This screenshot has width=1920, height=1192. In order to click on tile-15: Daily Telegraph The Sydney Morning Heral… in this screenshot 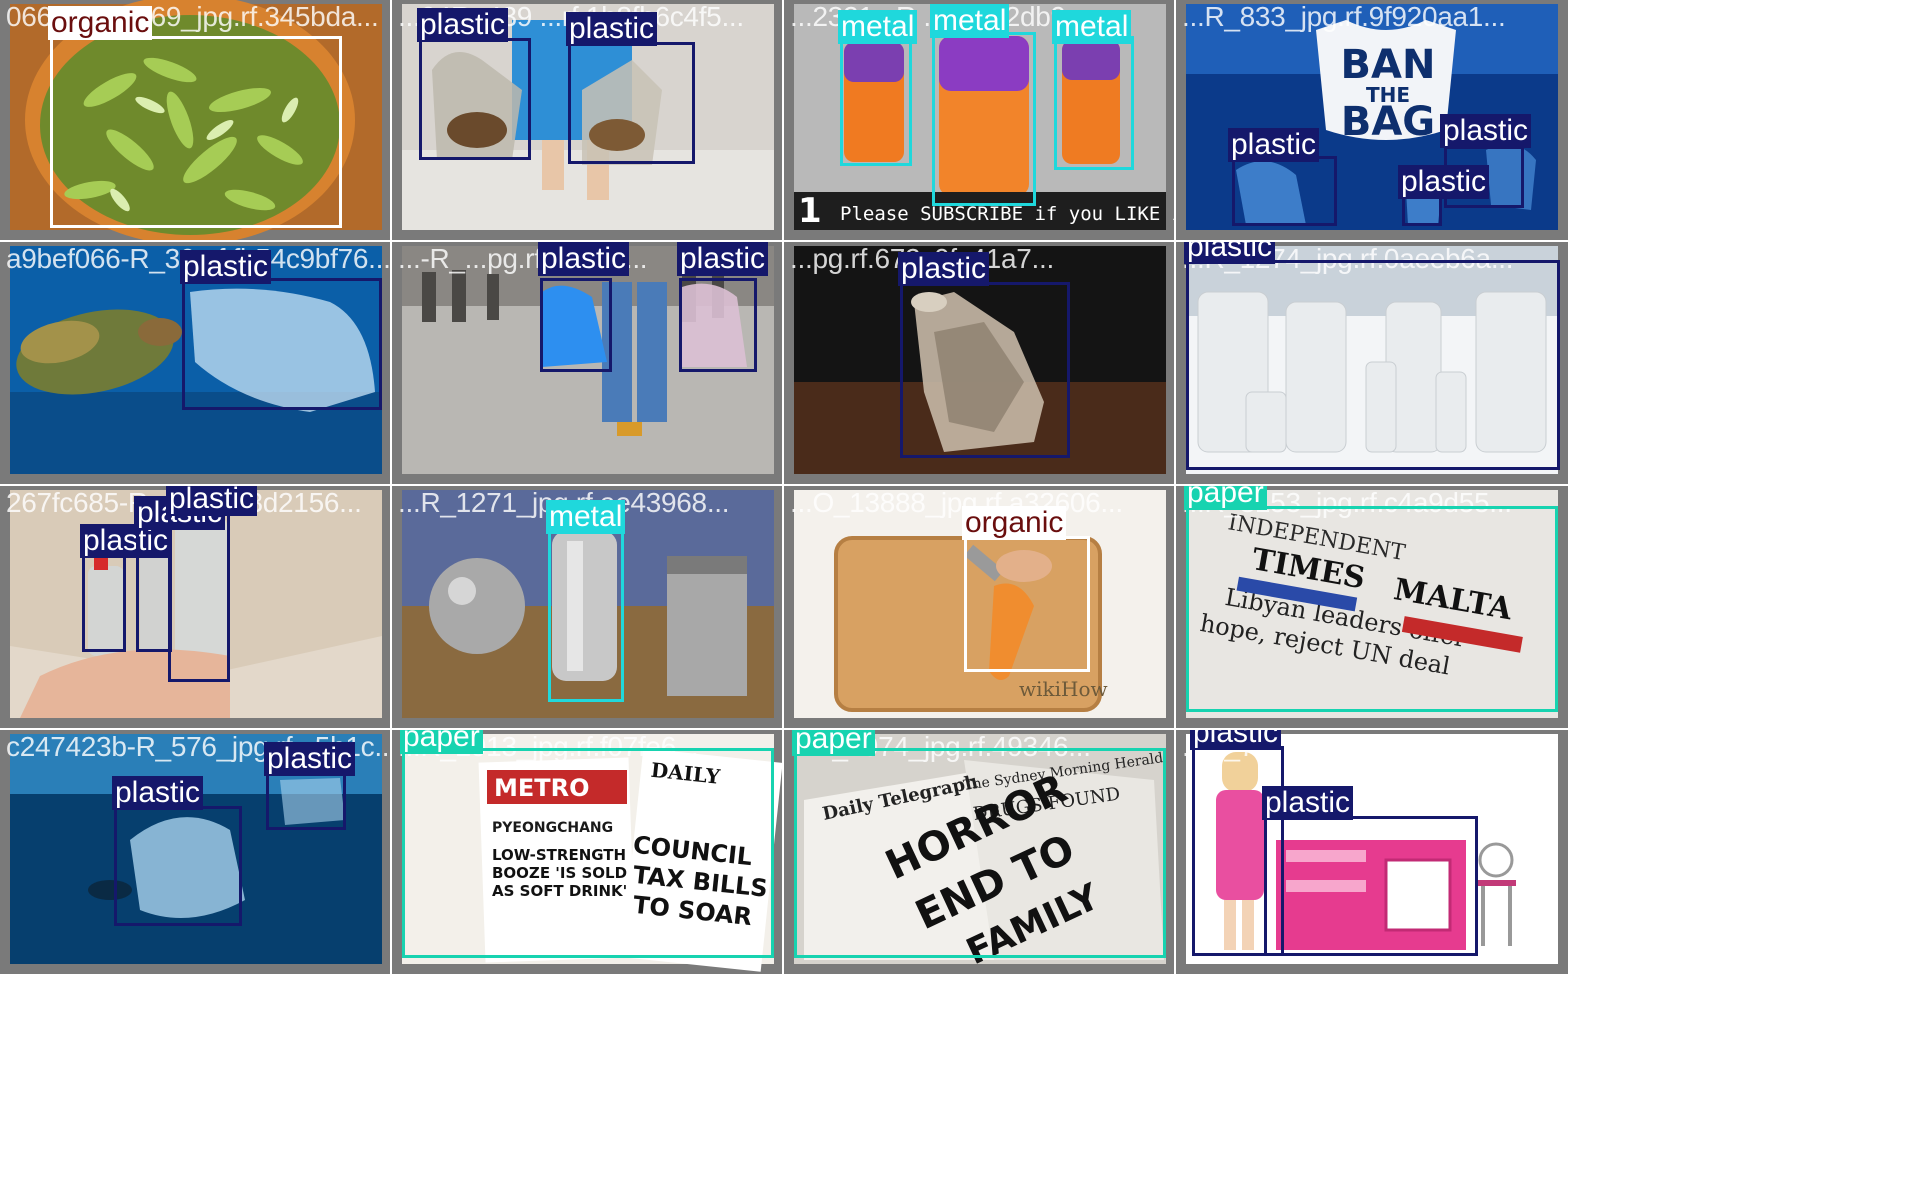, I will do `click(979, 852)`.